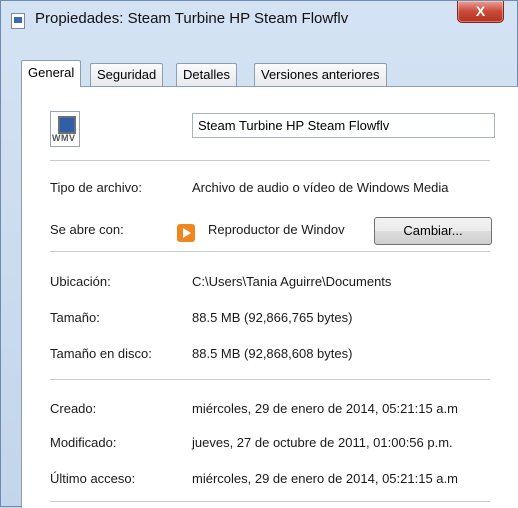 Image resolution: width=518 pixels, height=508 pixels. I want to click on tab-detalles: Detalles, so click(206, 74).